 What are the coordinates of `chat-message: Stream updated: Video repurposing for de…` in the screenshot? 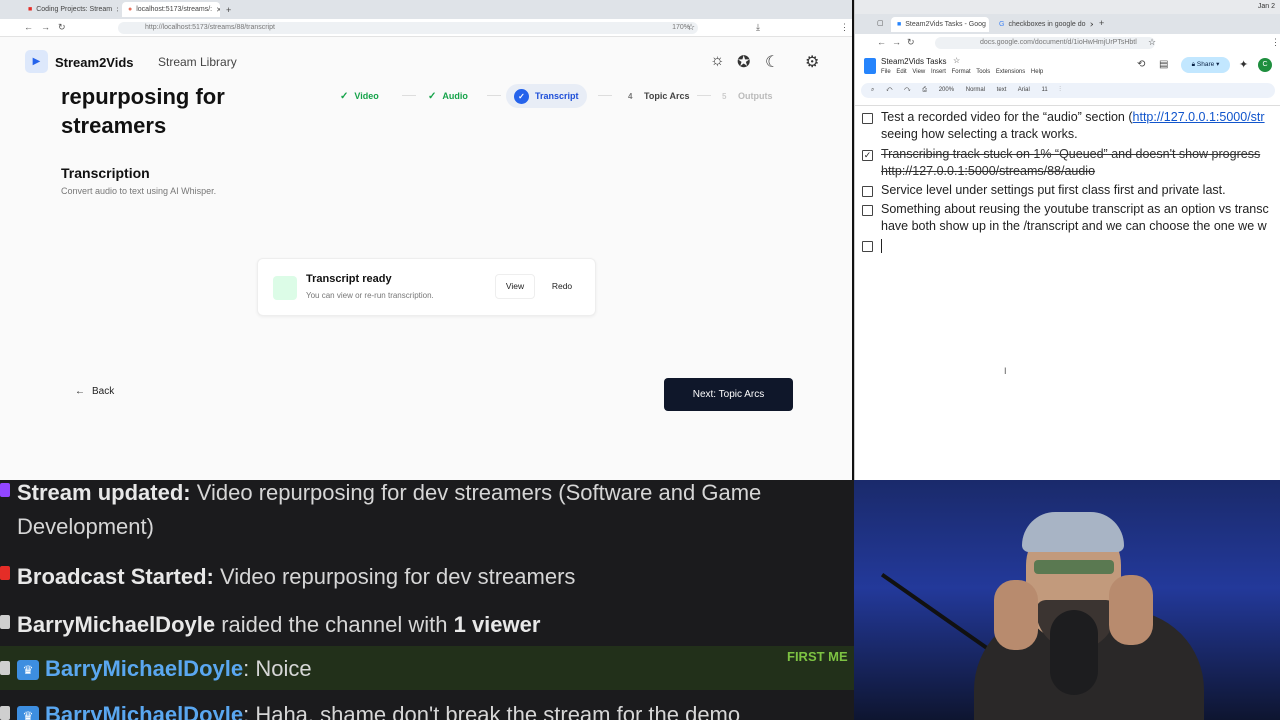 It's located at (389, 492).